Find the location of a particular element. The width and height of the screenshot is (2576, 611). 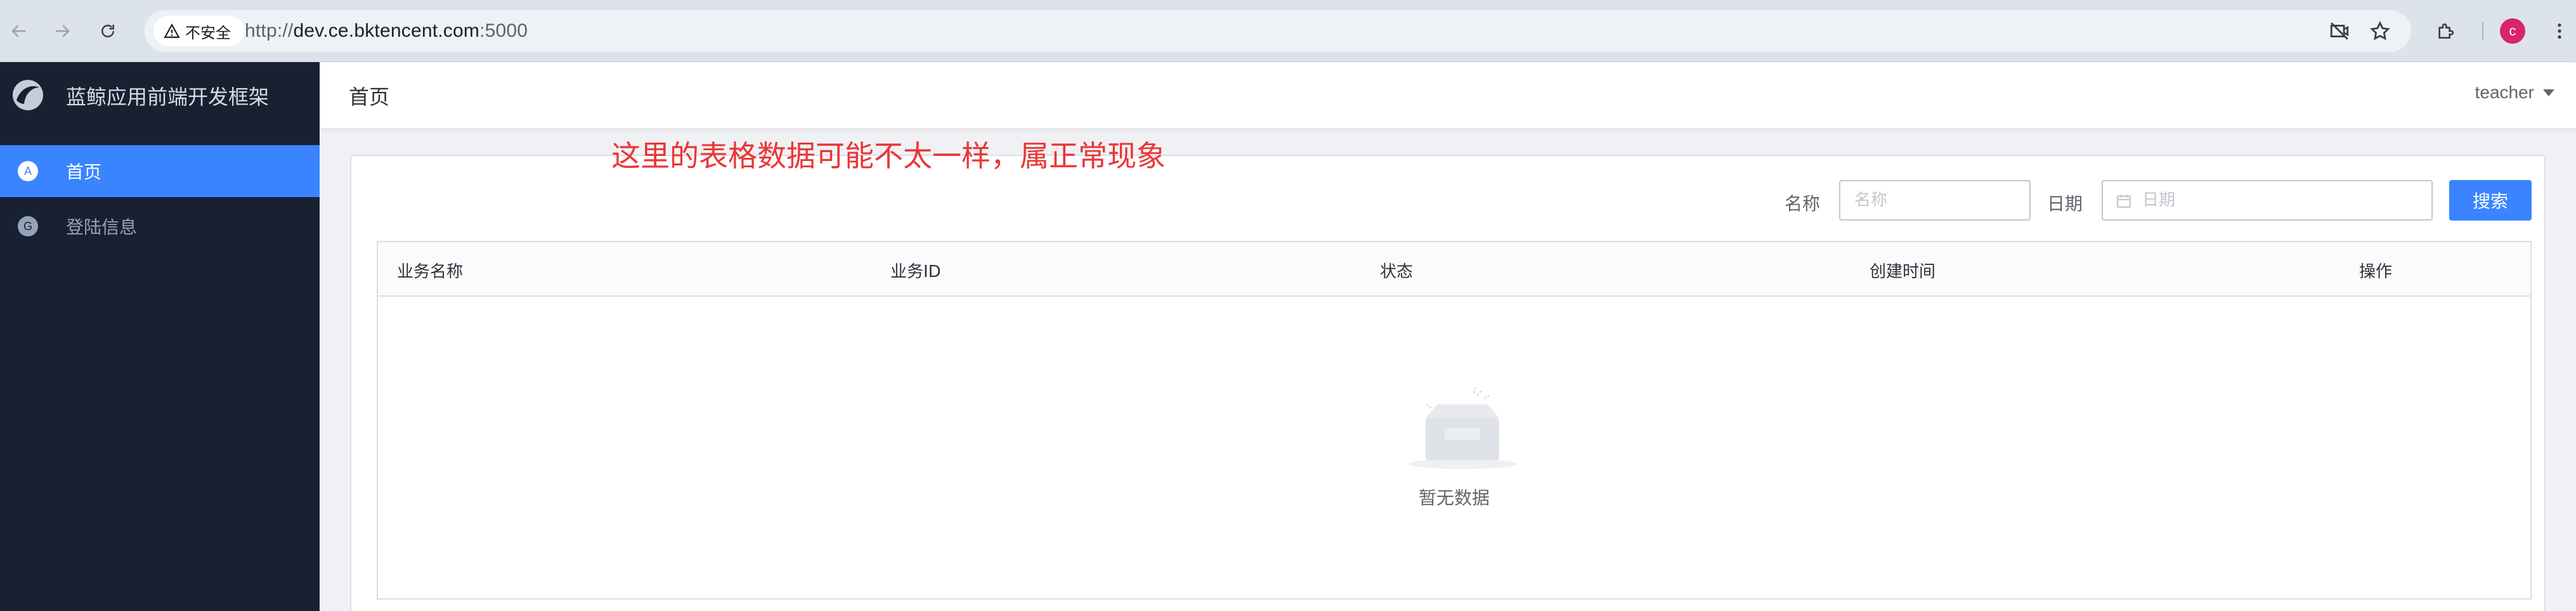

url-scheme: http:// is located at coordinates (269, 30).